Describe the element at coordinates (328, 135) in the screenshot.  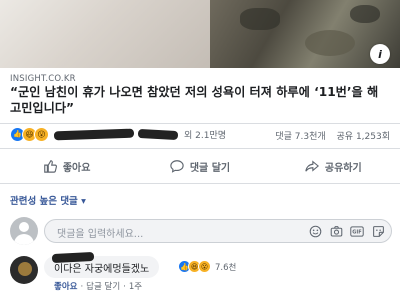
I see `post-stats: 댓글 7.3천개 공유 1,253회` at that location.